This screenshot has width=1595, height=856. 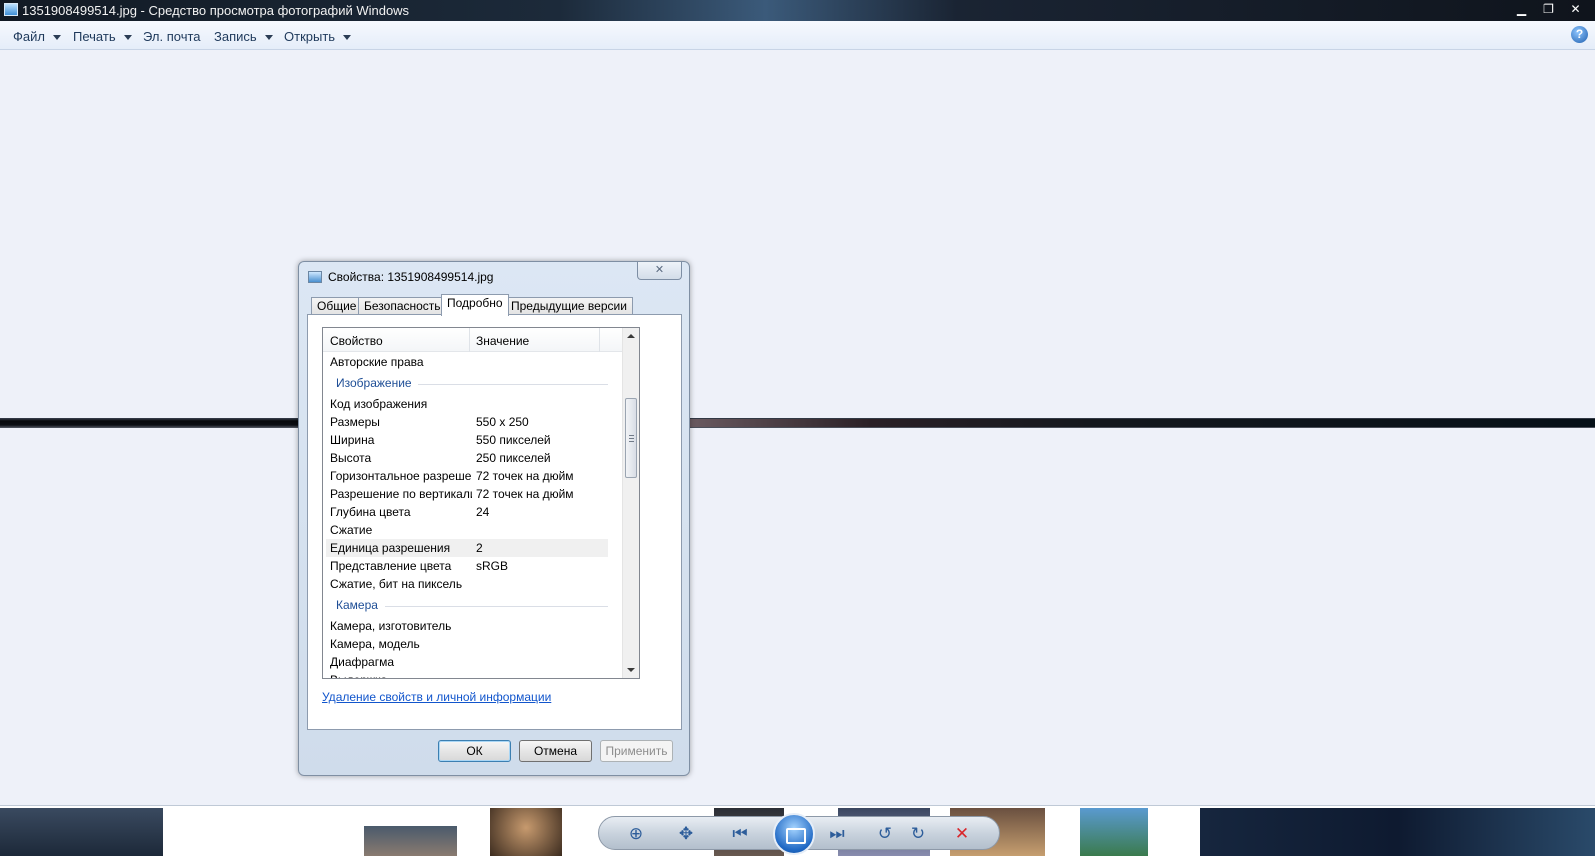 What do you see at coordinates (467, 494) in the screenshot?
I see `list-item: Разрешение по вертикали 72 точек на дюйм` at bounding box center [467, 494].